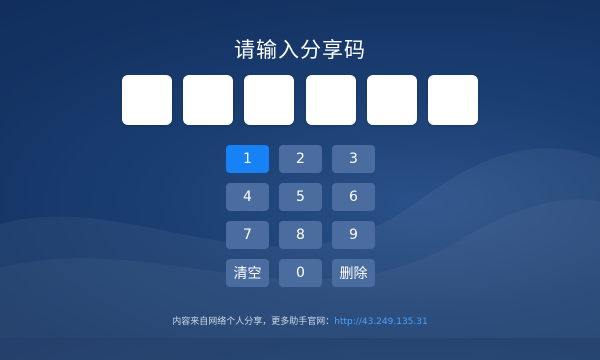  What do you see at coordinates (300, 159) in the screenshot?
I see `key-2-button: 2` at bounding box center [300, 159].